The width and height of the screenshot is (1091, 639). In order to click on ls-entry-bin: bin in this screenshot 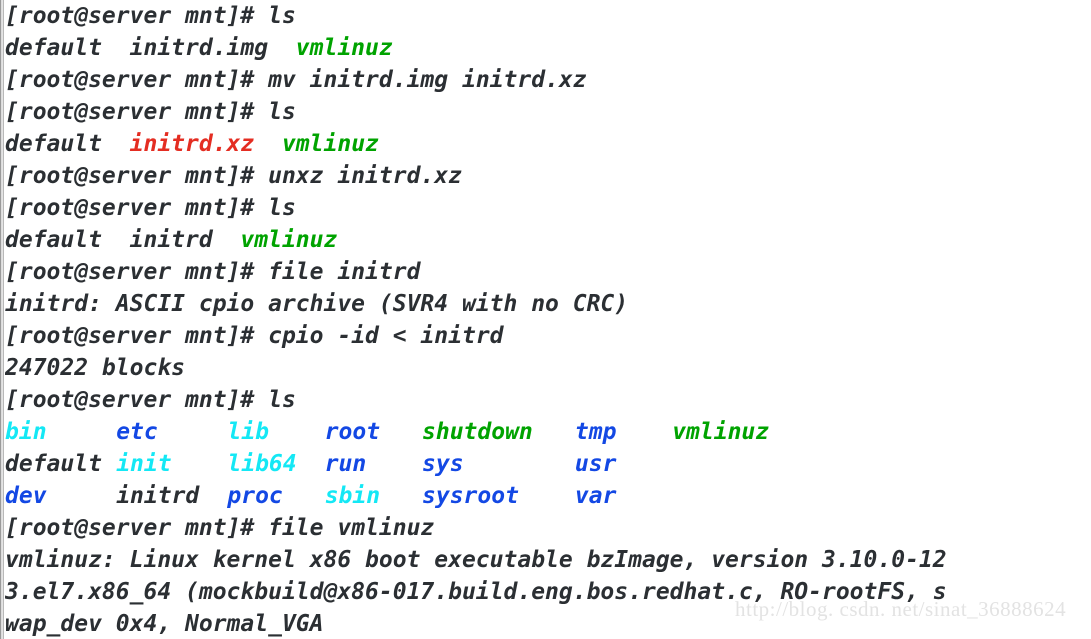, I will do `click(26, 432)`.